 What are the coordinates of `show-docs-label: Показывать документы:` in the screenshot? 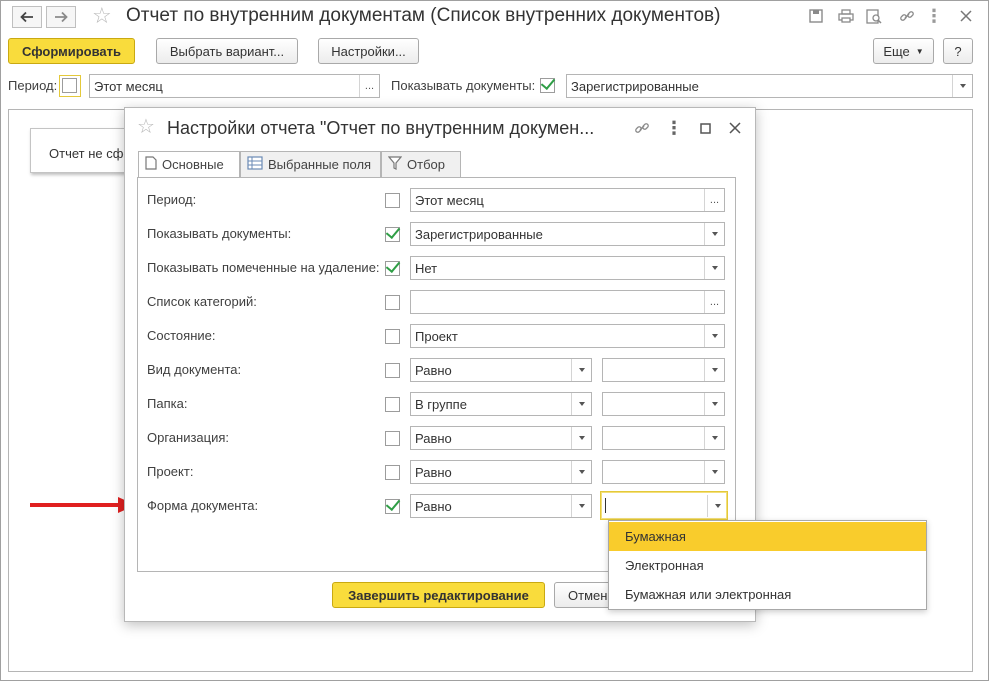 It's located at (463, 85).